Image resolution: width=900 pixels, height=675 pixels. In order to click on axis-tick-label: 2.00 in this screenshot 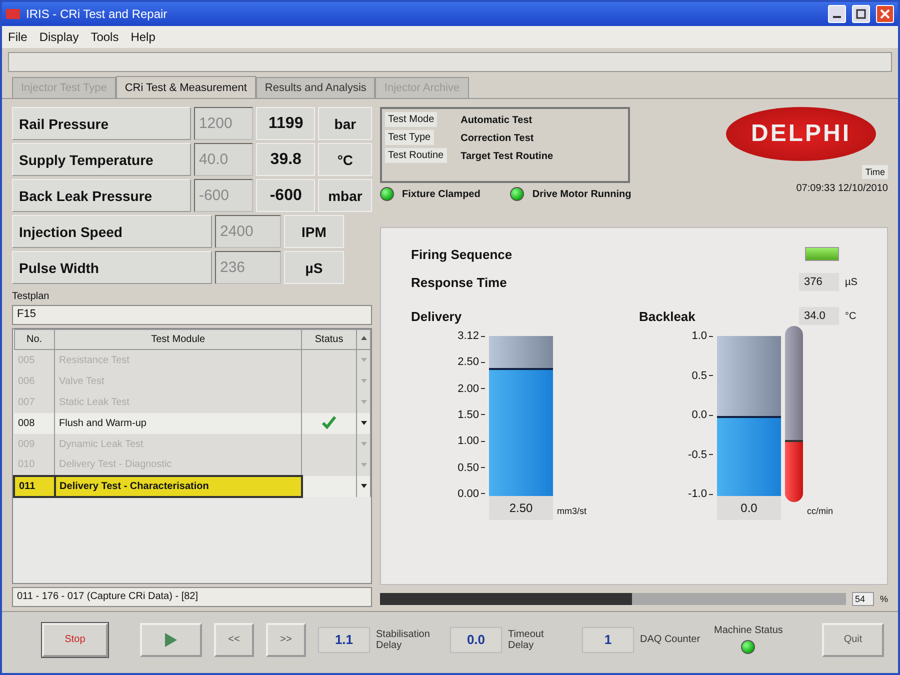, I will do `click(468, 388)`.